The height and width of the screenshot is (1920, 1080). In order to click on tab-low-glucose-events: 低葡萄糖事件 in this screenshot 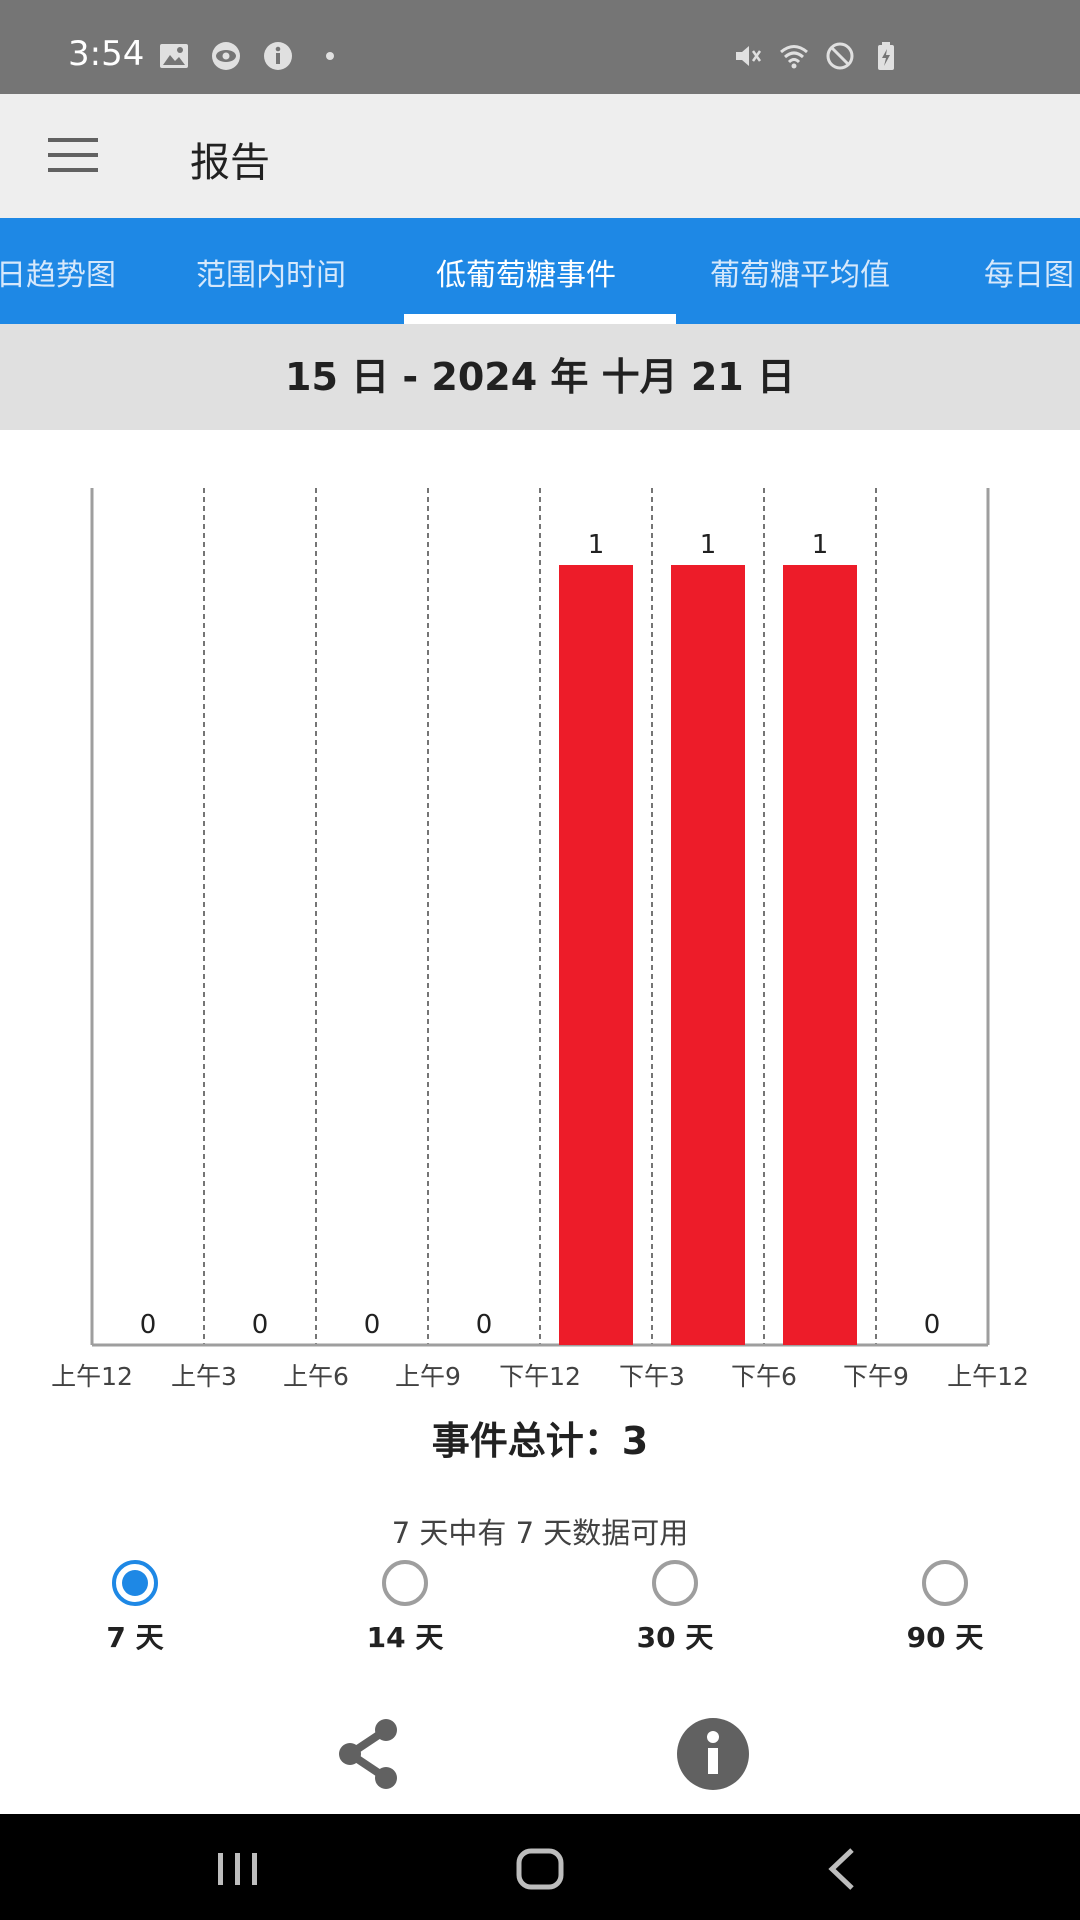, I will do `click(526, 272)`.